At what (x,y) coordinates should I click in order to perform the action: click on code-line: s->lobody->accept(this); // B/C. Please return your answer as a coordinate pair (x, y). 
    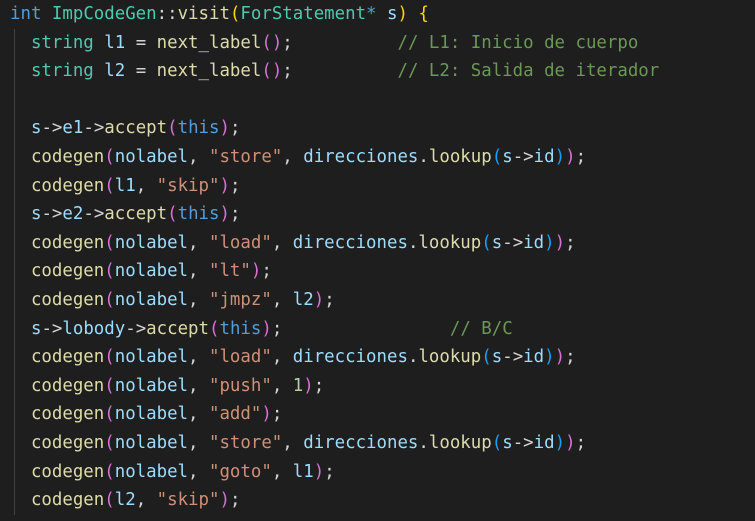
    Looking at the image, I should click on (377, 329).